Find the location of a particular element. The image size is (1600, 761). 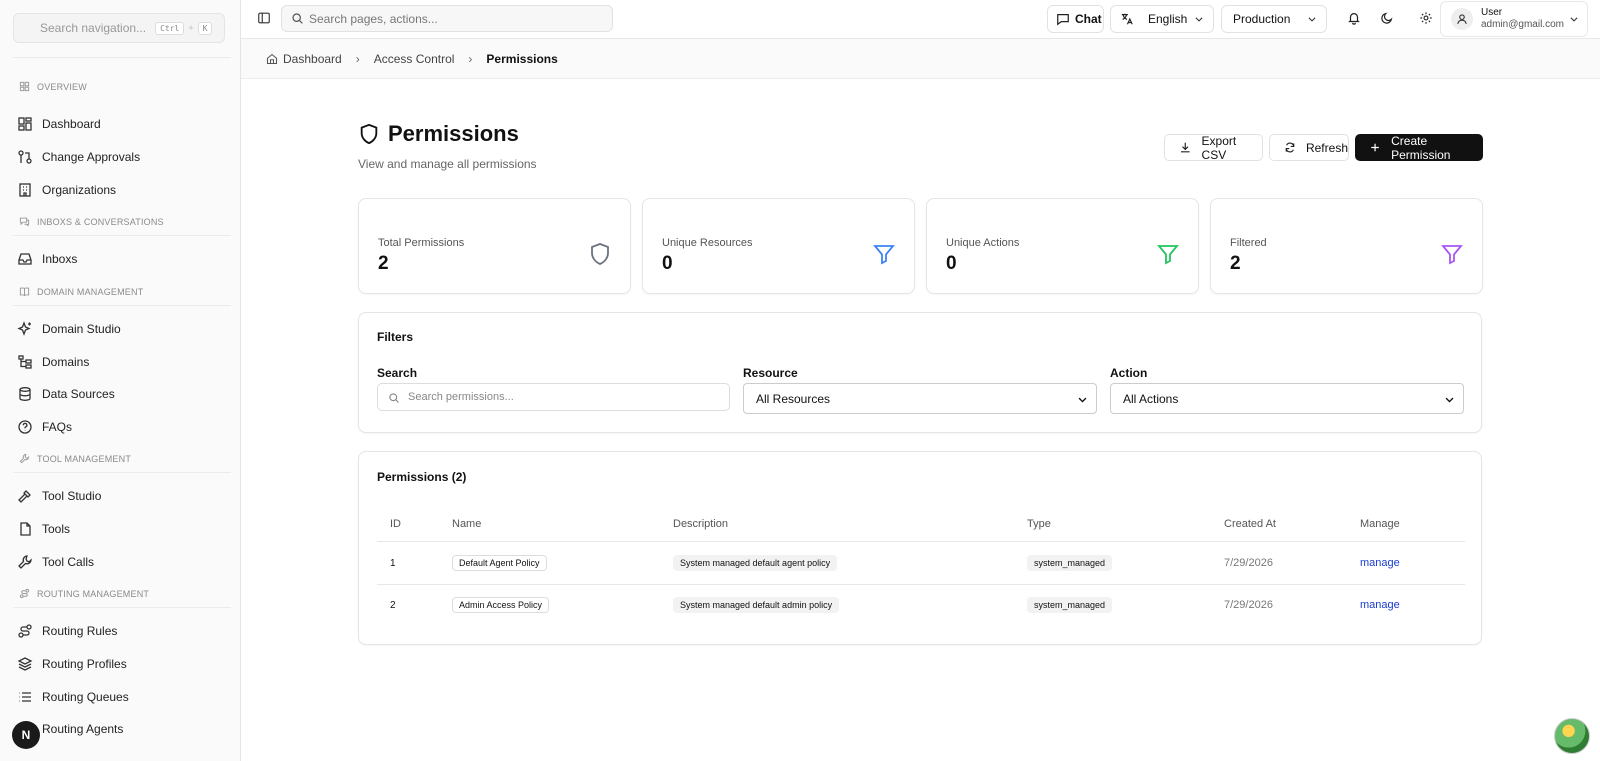

shortcut-key-ctrl: Ctrl is located at coordinates (170, 28).